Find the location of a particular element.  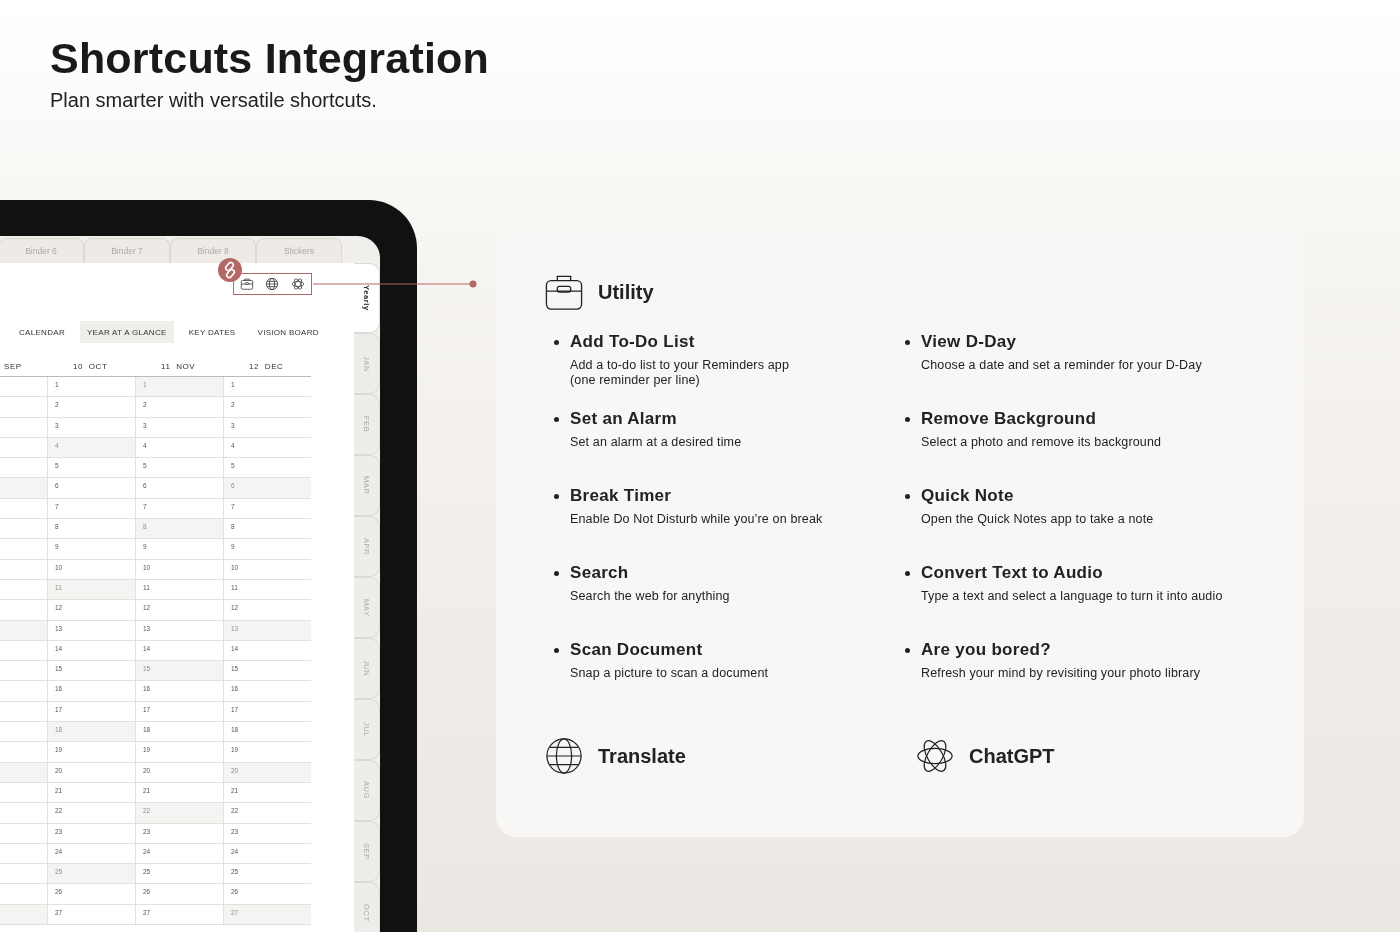

shortcut-title: Translate is located at coordinates (642, 756).